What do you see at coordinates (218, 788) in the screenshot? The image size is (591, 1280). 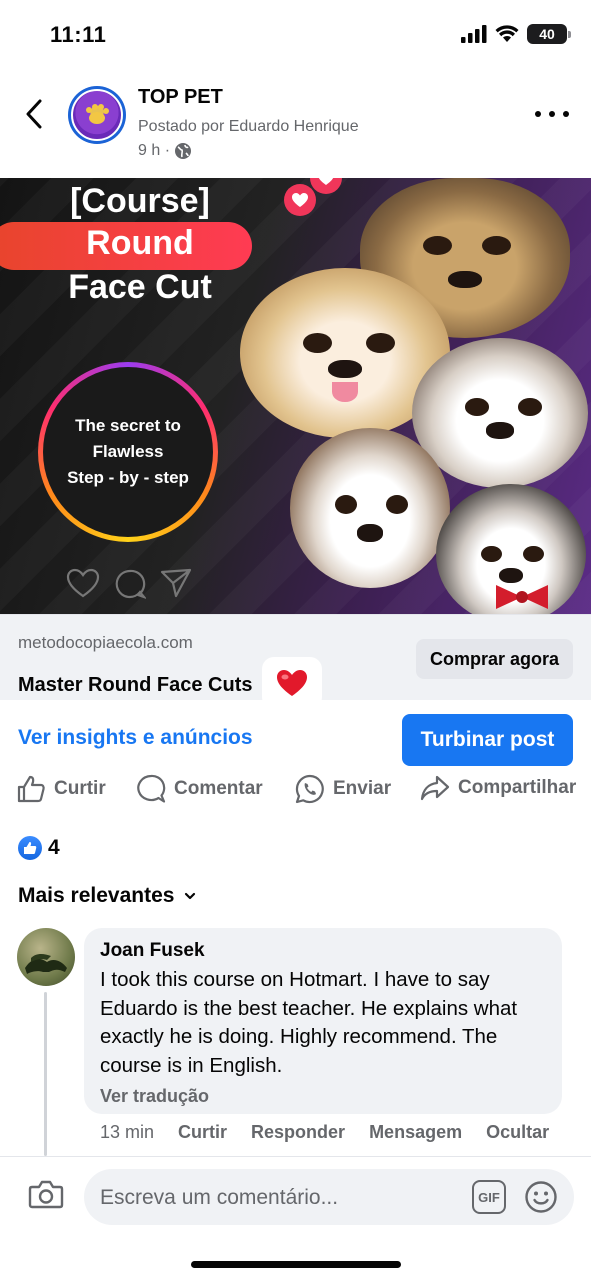 I see `comment-label: Comentar` at bounding box center [218, 788].